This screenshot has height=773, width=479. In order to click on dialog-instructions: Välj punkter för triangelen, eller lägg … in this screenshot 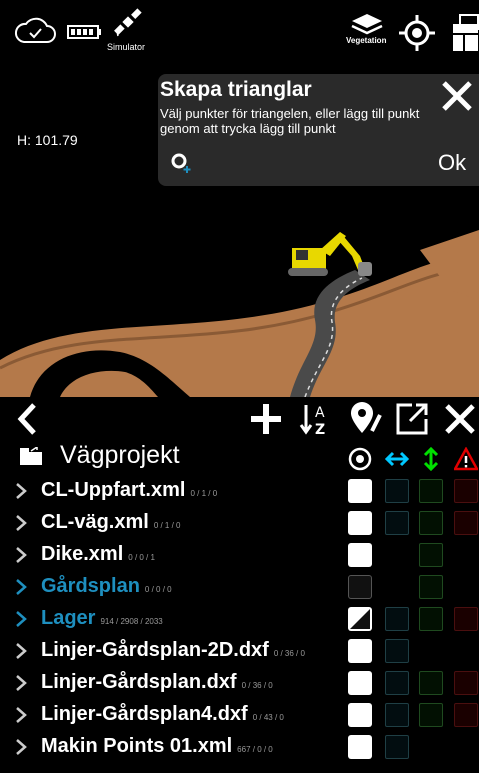, I will do `click(290, 121)`.